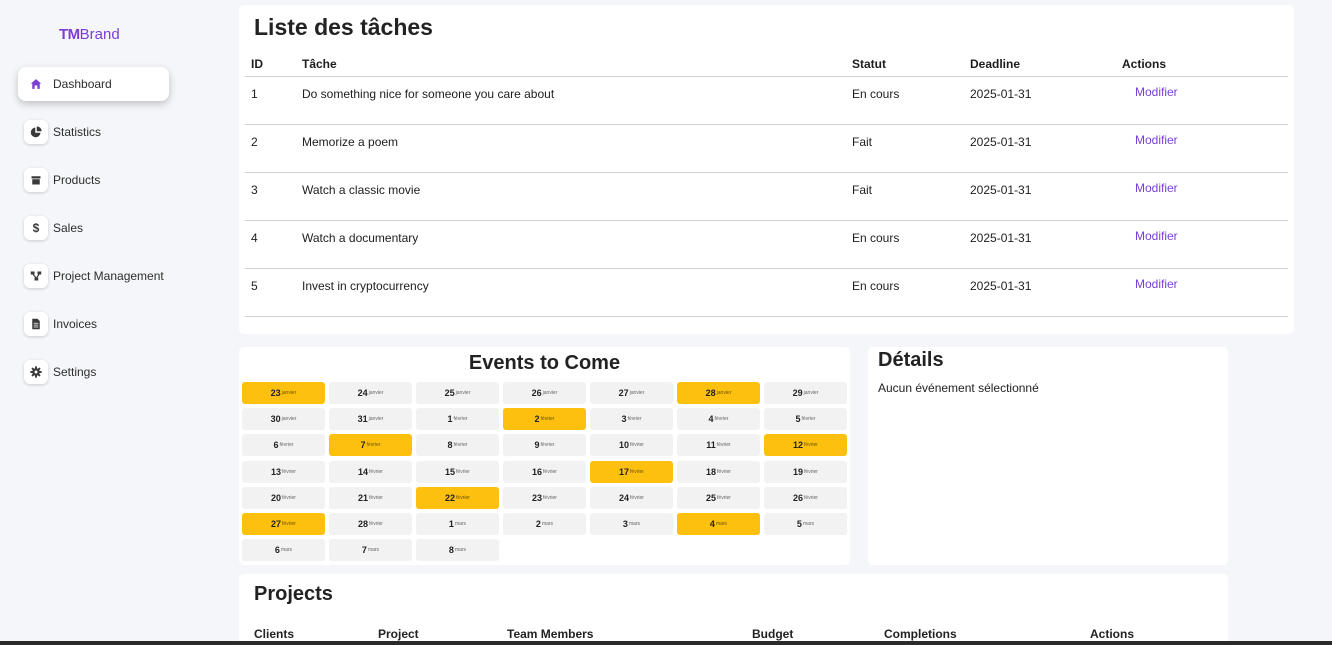  Describe the element at coordinates (276, 498) in the screenshot. I see `calendar-day-number: 20` at that location.